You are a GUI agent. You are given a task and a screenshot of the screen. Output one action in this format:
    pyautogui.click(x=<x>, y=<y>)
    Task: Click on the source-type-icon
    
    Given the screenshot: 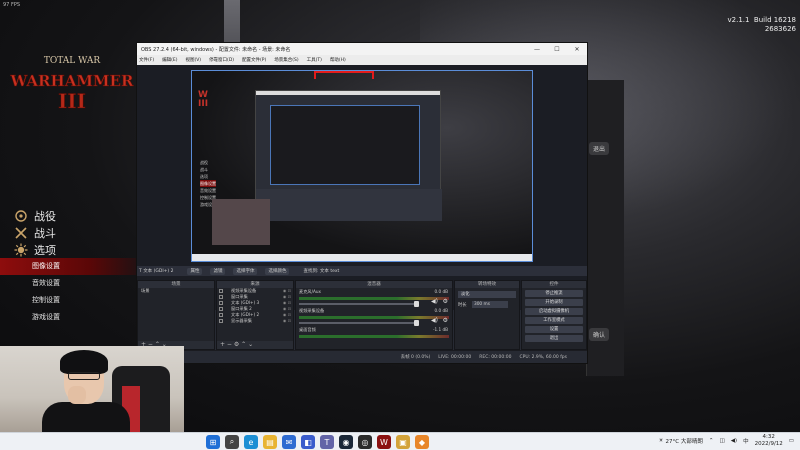 What is the action you would take?
    pyautogui.click(x=221, y=303)
    